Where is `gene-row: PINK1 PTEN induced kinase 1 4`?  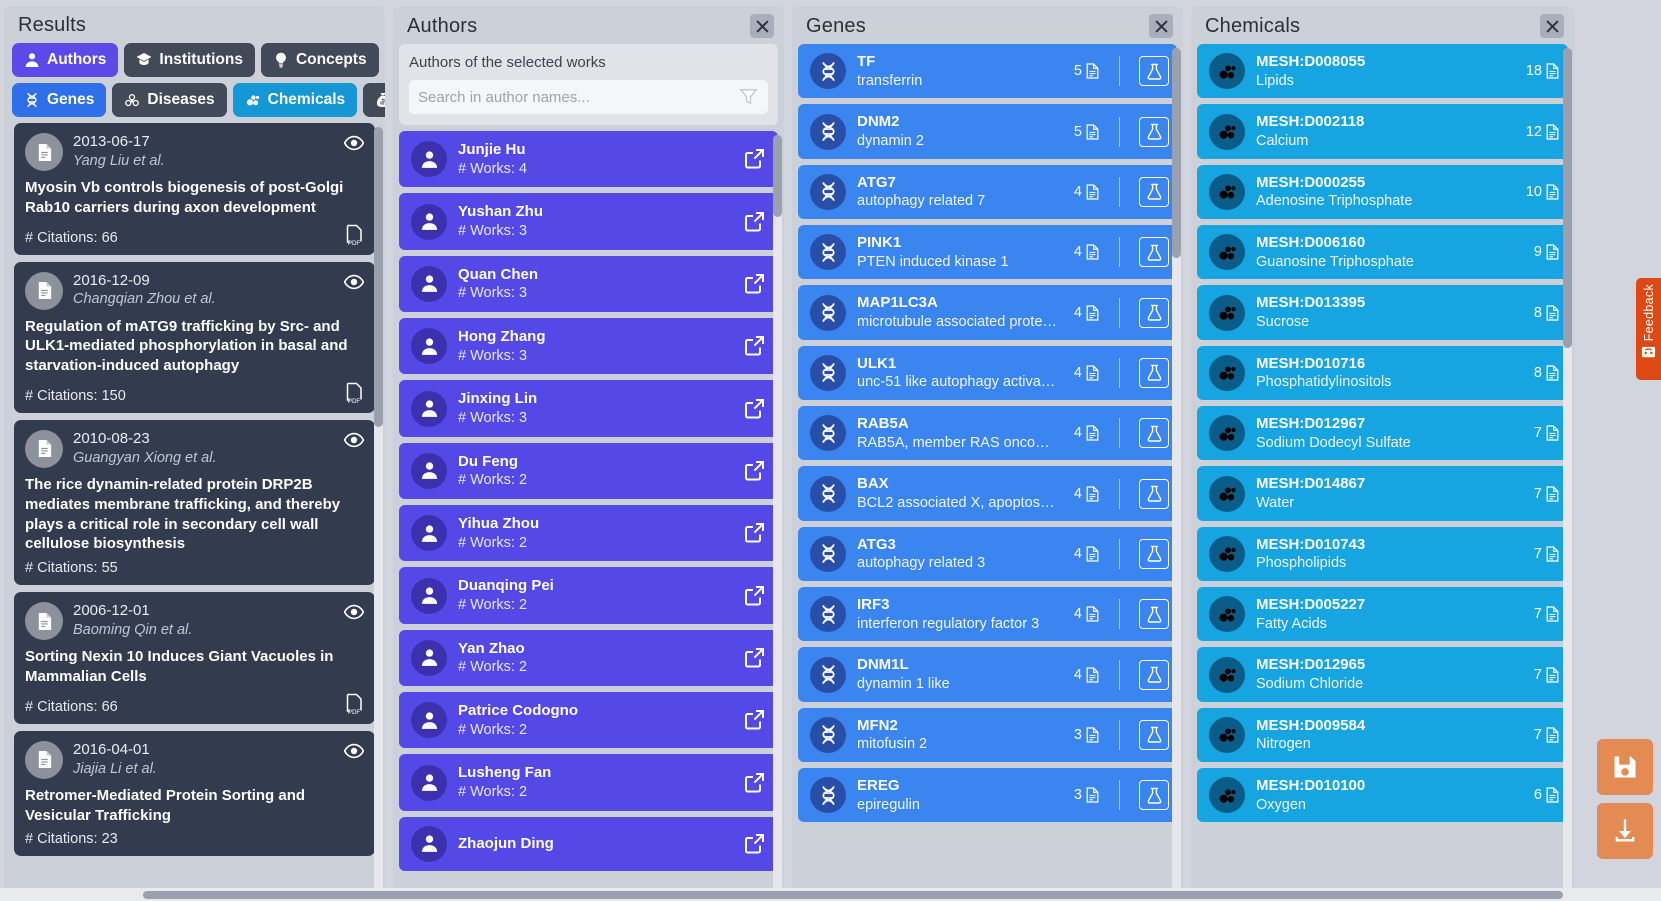 gene-row: PINK1 PTEN induced kinase 1 4 is located at coordinates (987, 252).